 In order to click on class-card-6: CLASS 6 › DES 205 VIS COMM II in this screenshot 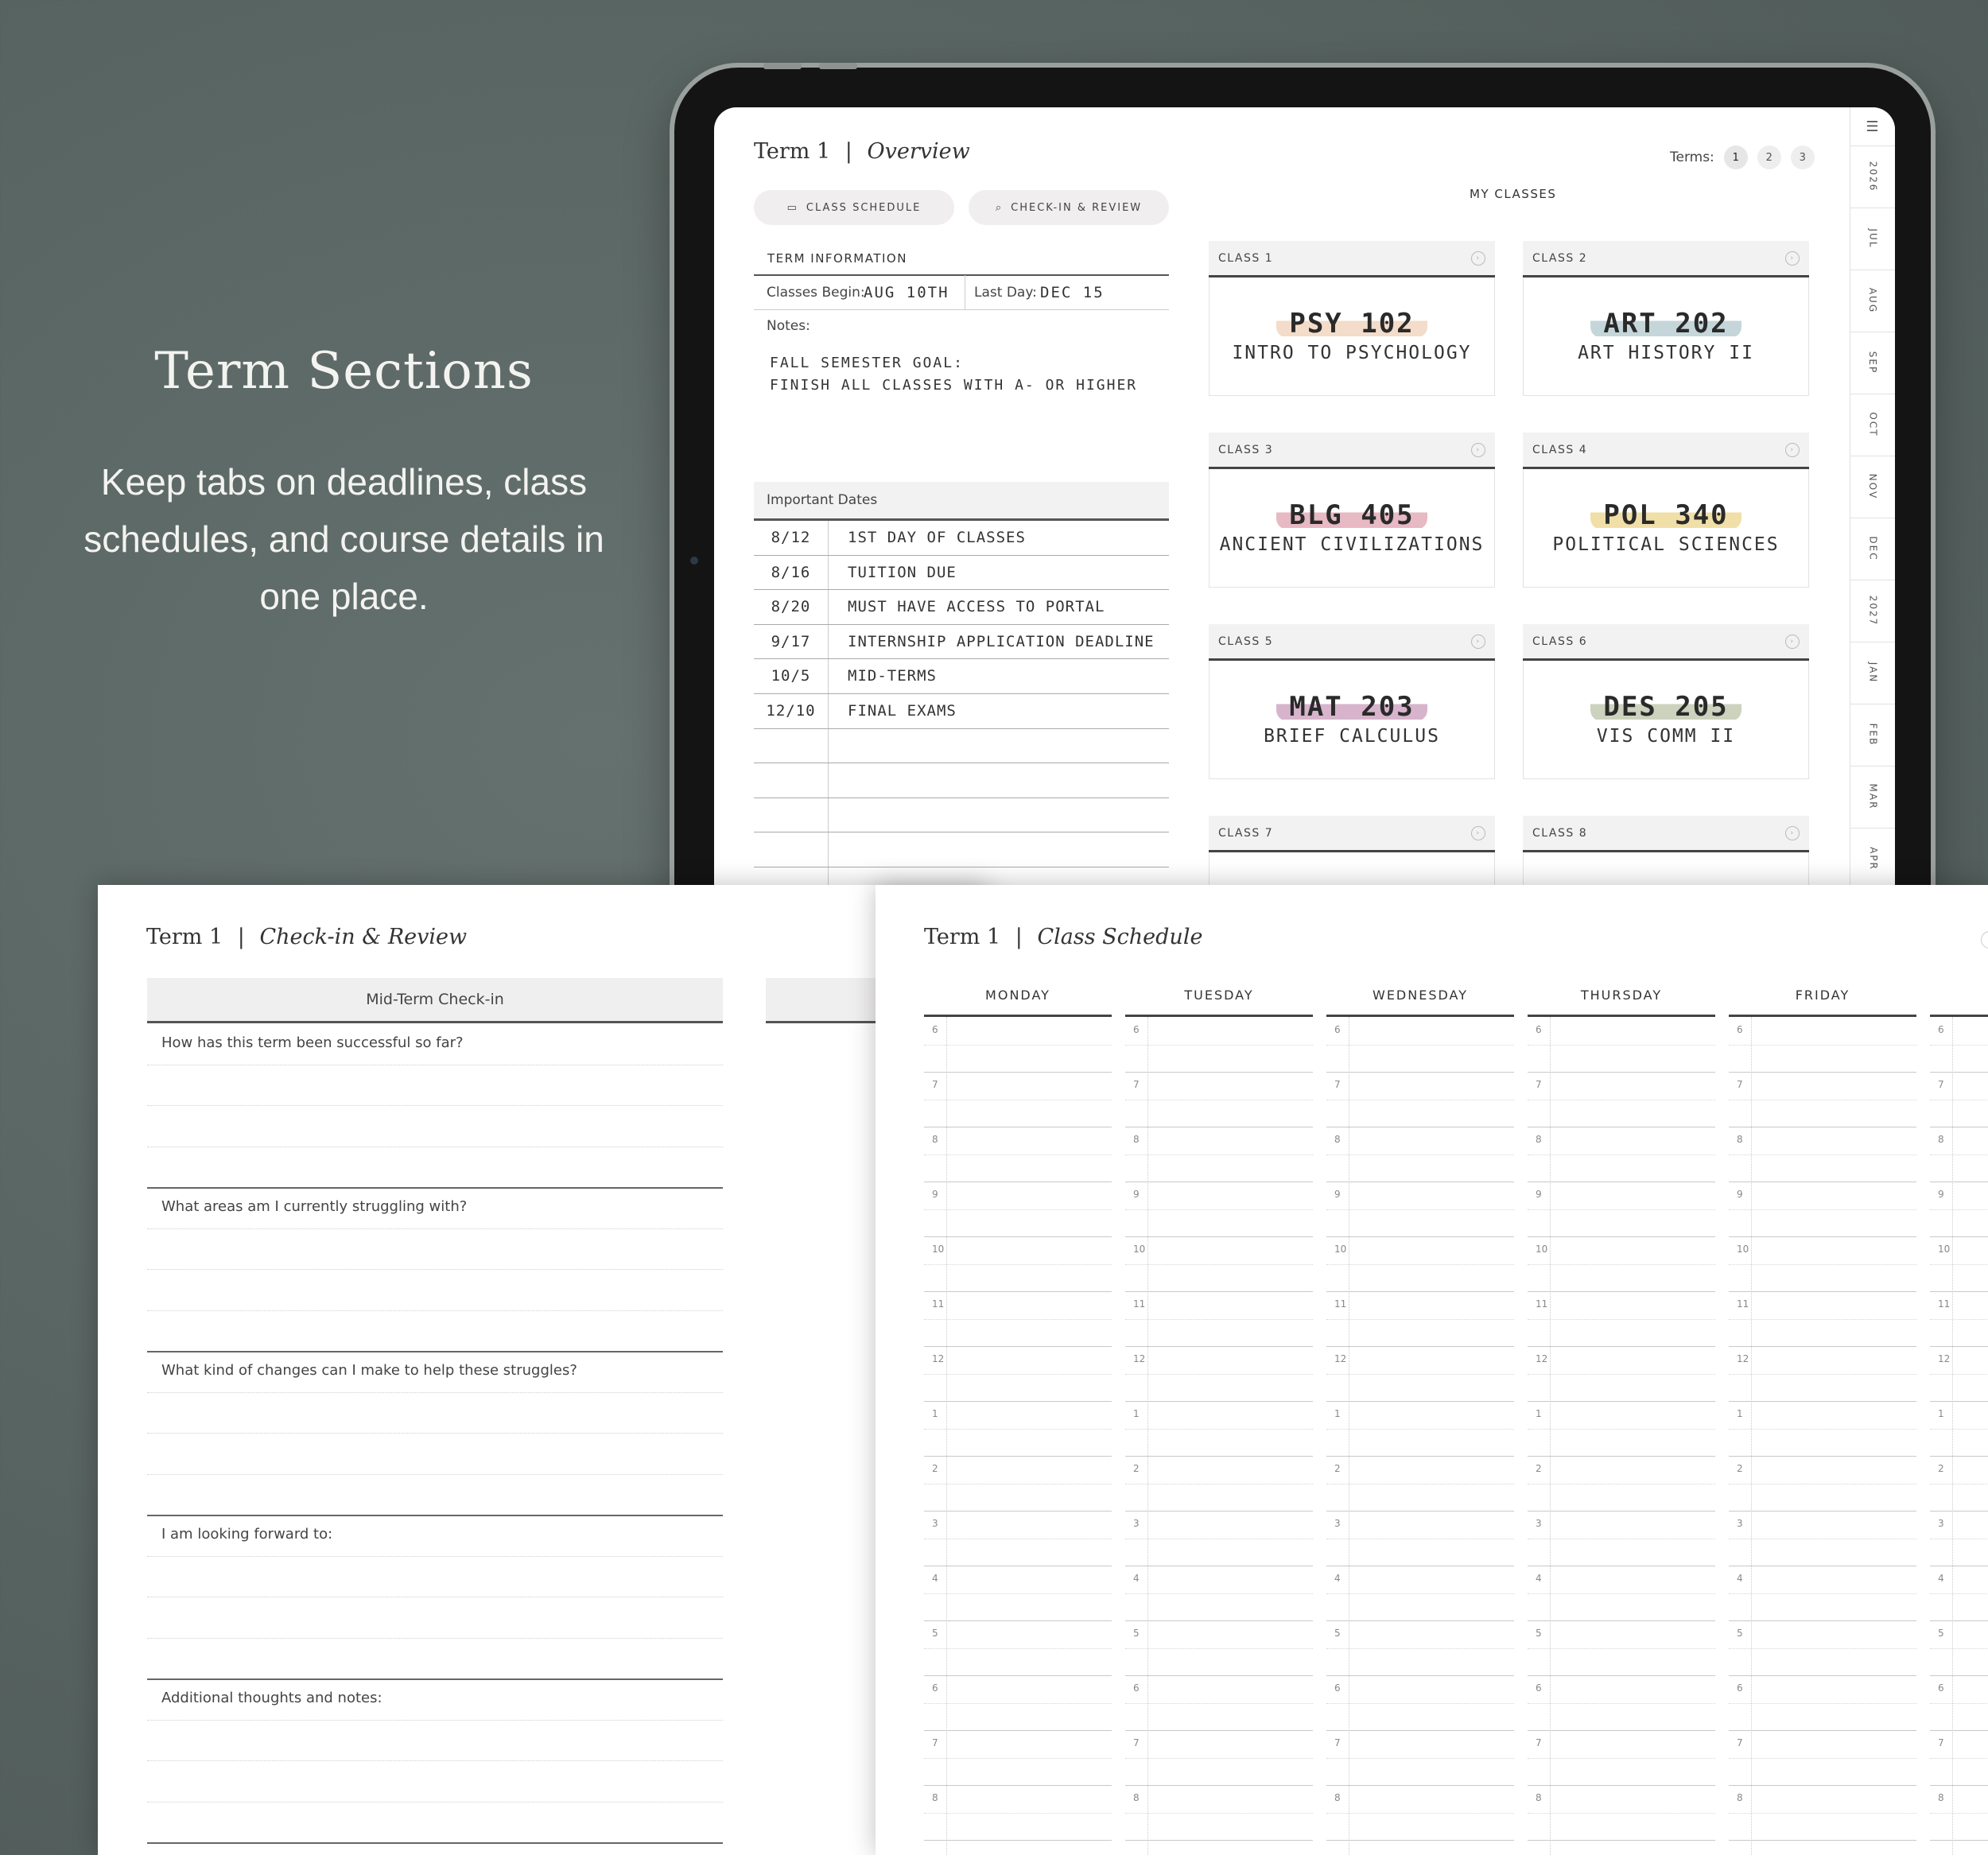, I will do `click(1666, 703)`.